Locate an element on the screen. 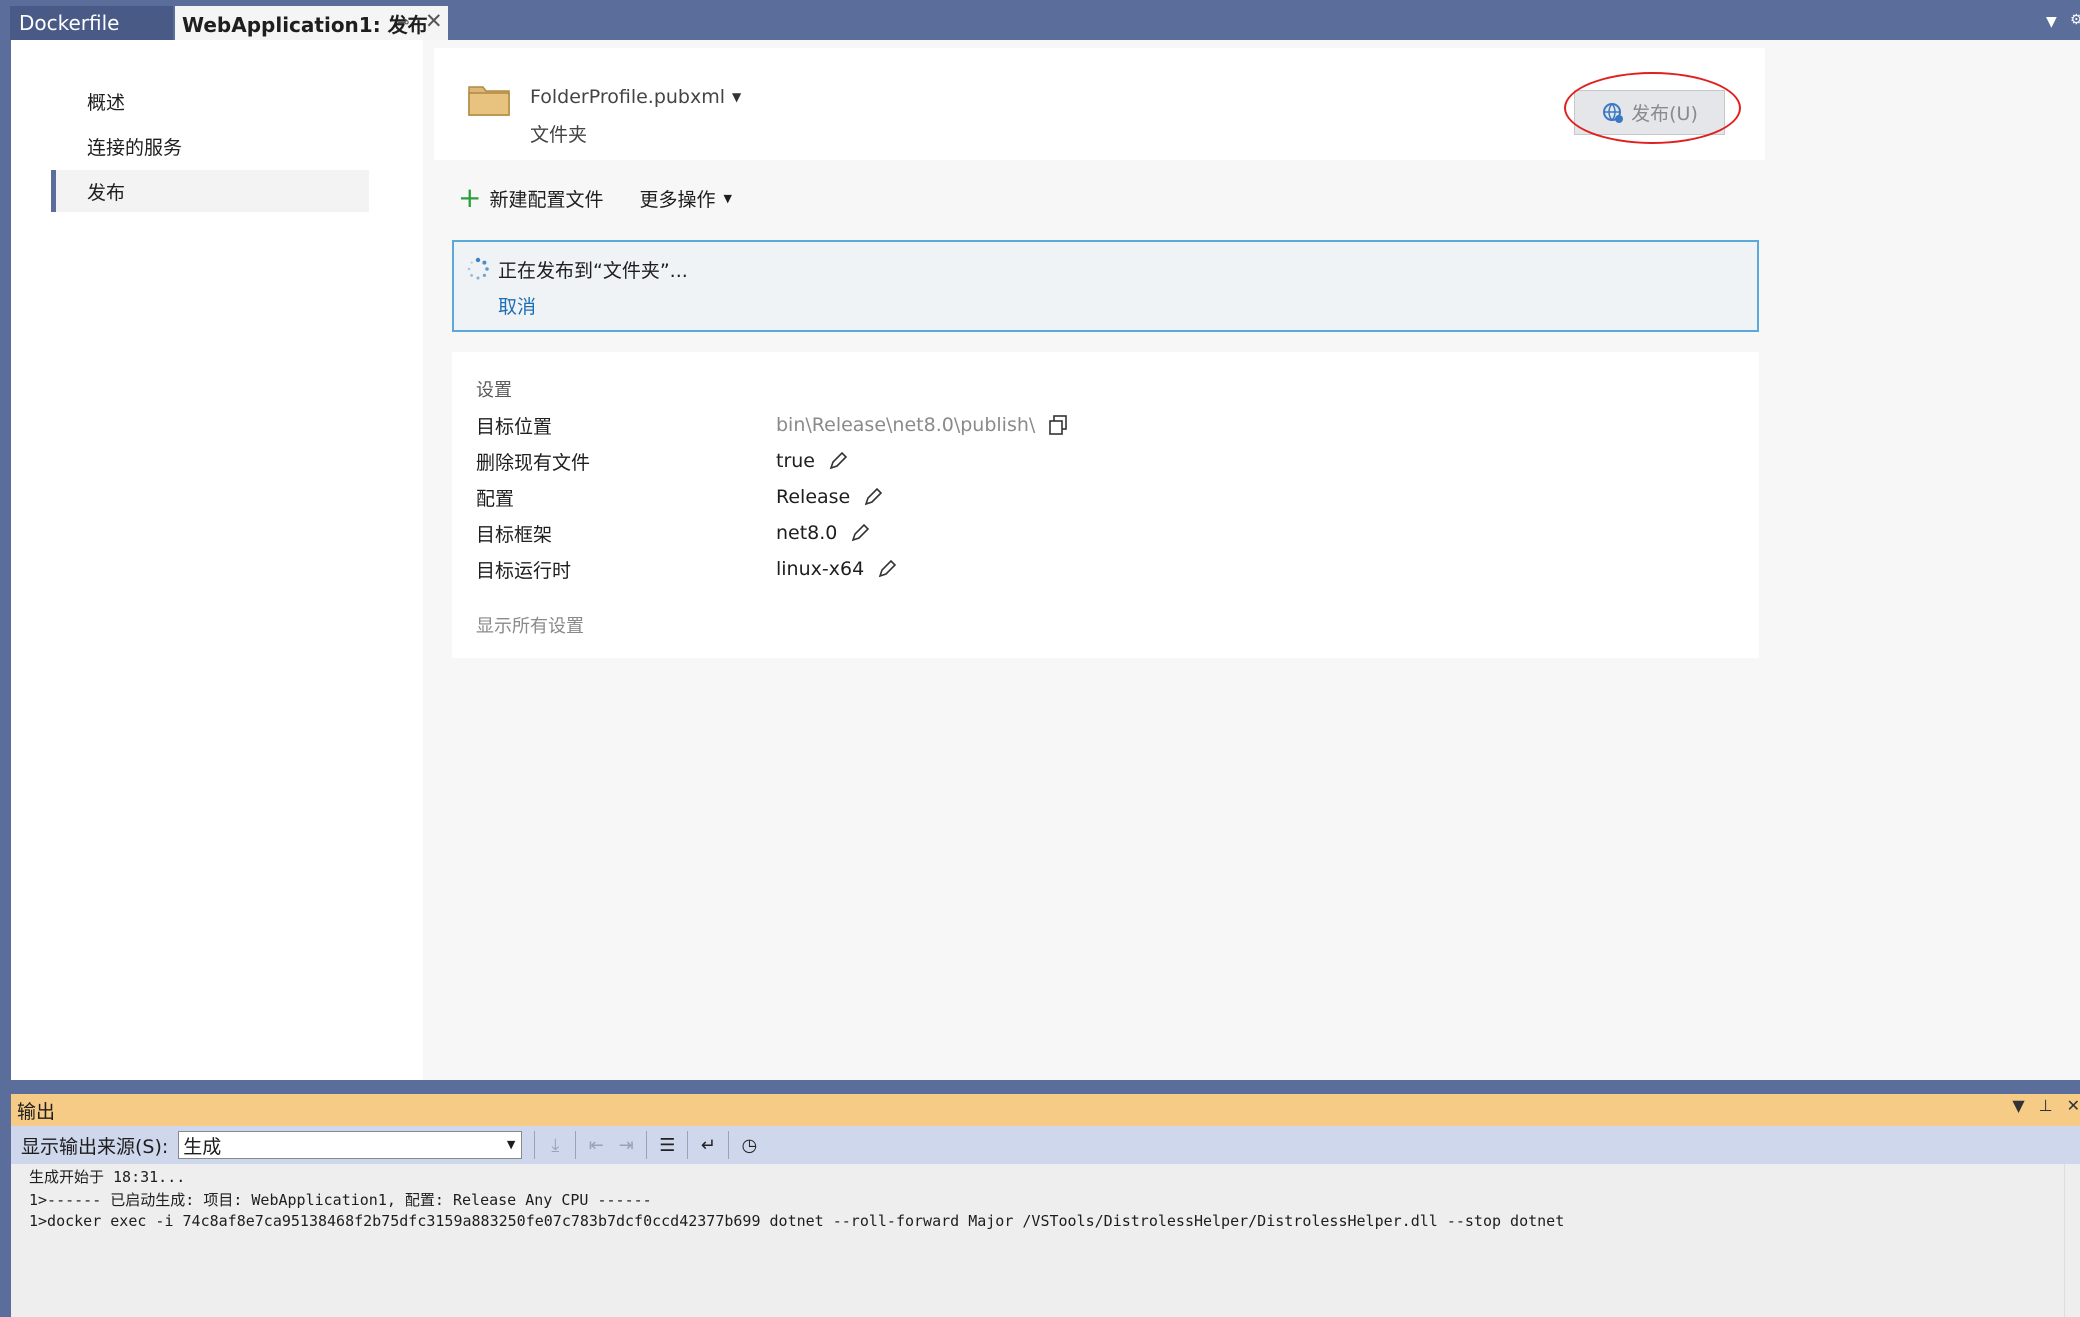  next-message-icon: ⇥ is located at coordinates (626, 1145).